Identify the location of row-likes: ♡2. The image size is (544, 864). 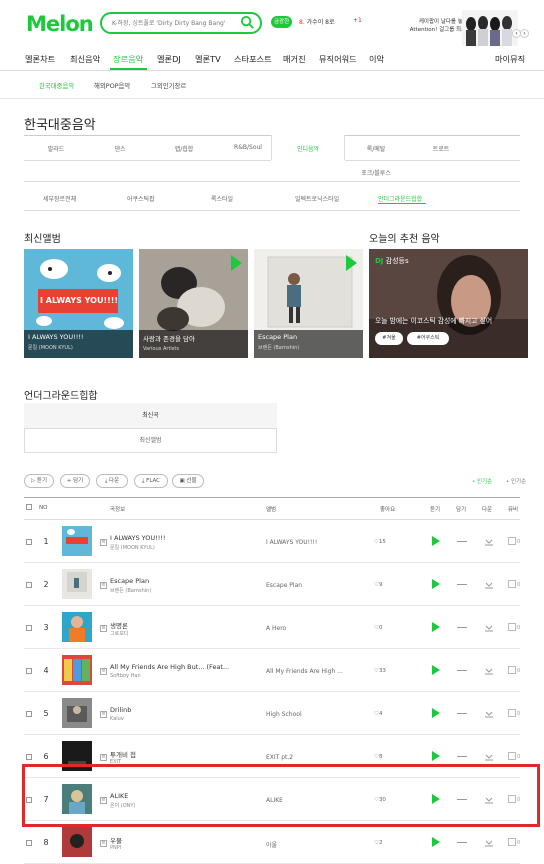
(378, 843).